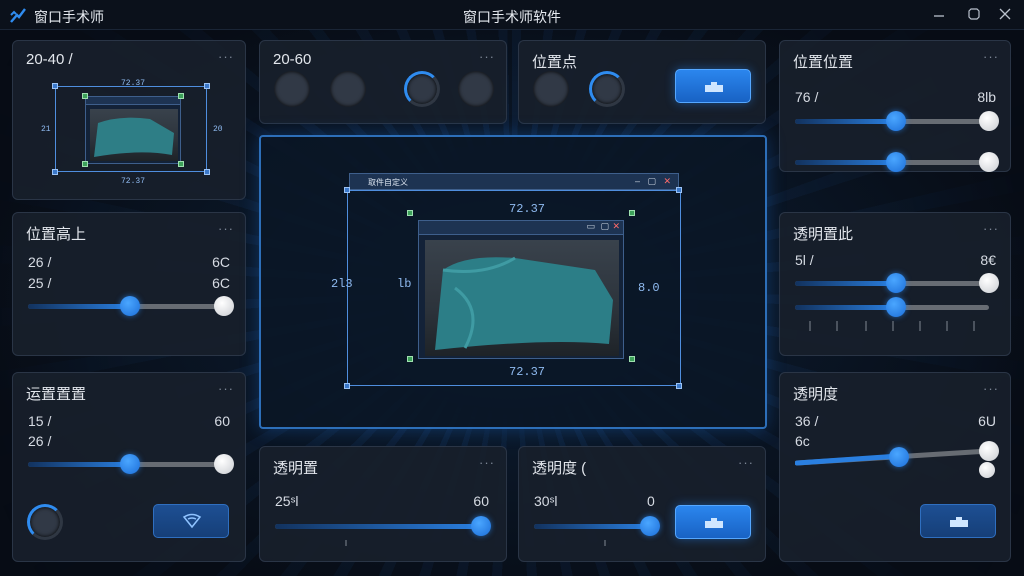  Describe the element at coordinates (823, 234) in the screenshot. I see `panel-title: 透明置此` at that location.